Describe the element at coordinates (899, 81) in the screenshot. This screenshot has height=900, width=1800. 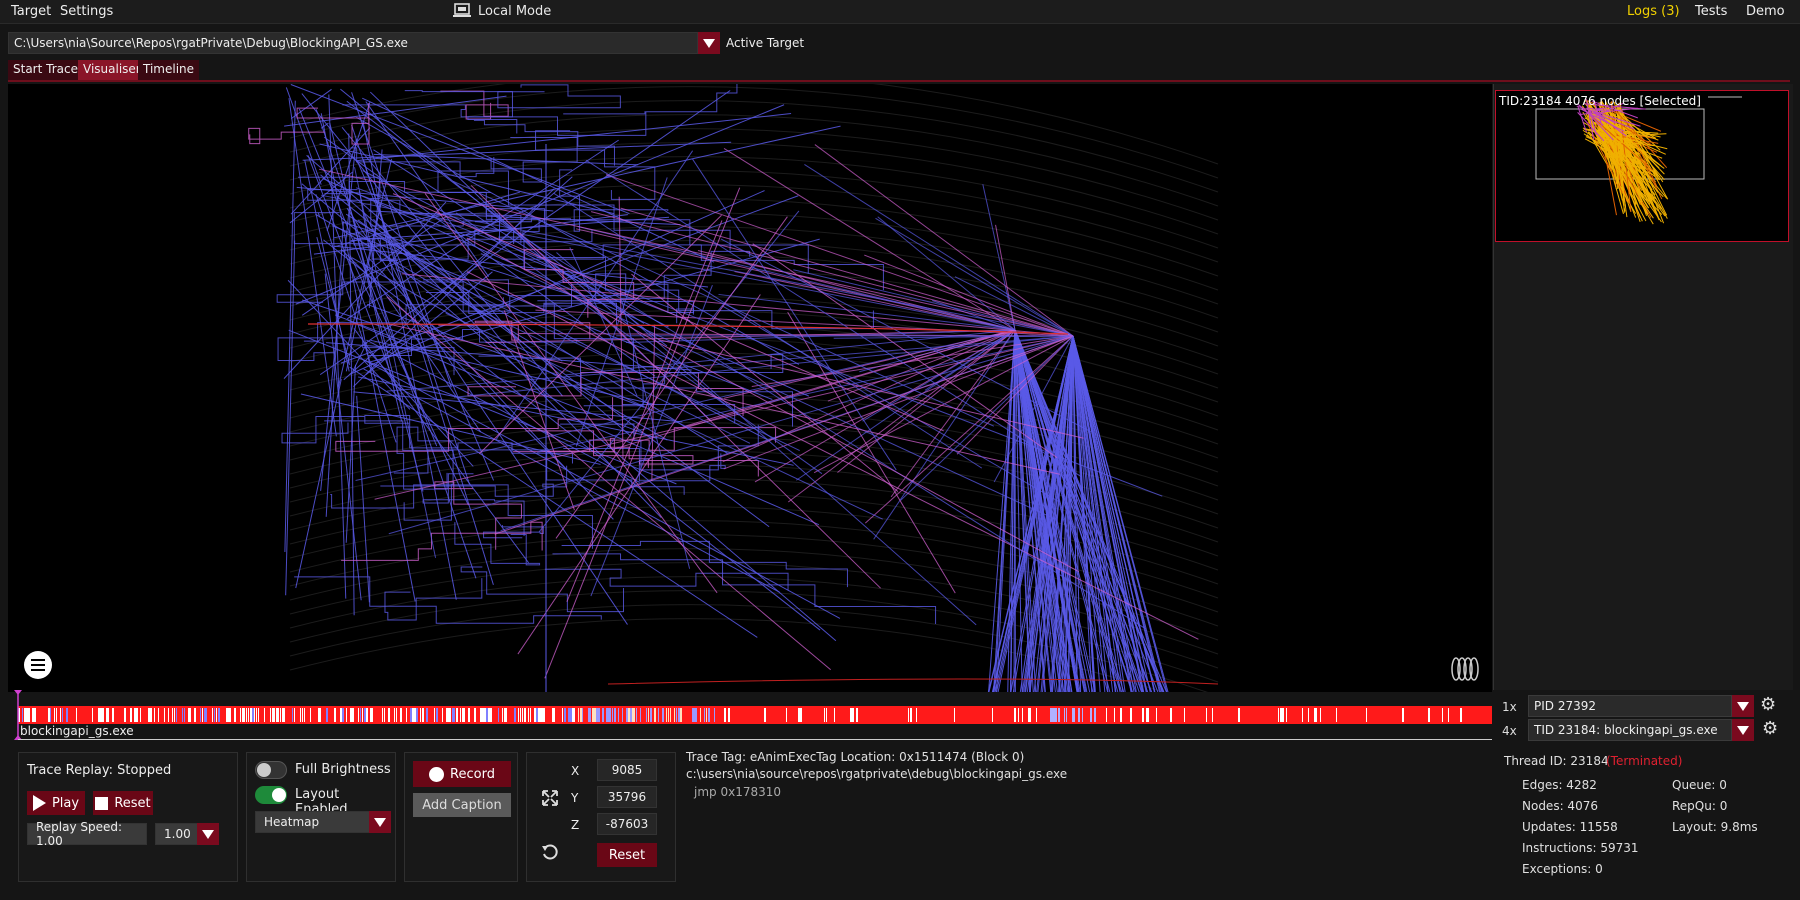
I see `tab-underline` at that location.